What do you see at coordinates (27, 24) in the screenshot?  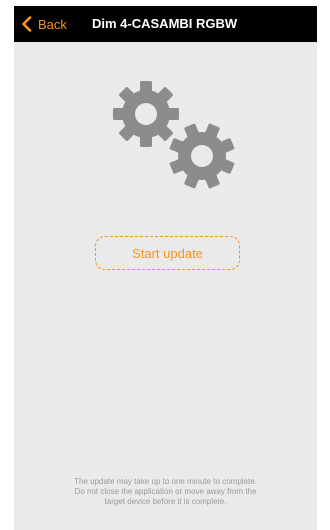 I see `chevron-left-icon` at bounding box center [27, 24].